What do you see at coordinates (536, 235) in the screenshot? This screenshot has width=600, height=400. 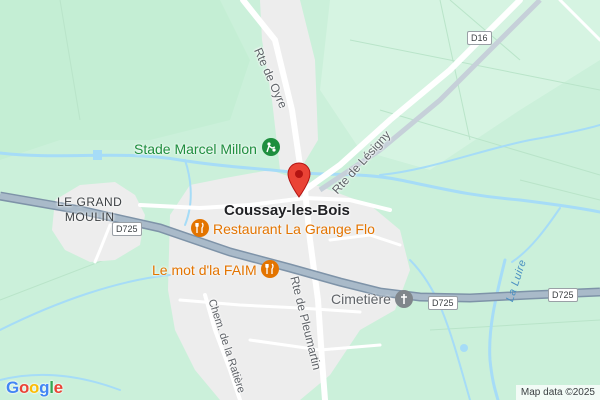 I see `stream-east` at bounding box center [536, 235].